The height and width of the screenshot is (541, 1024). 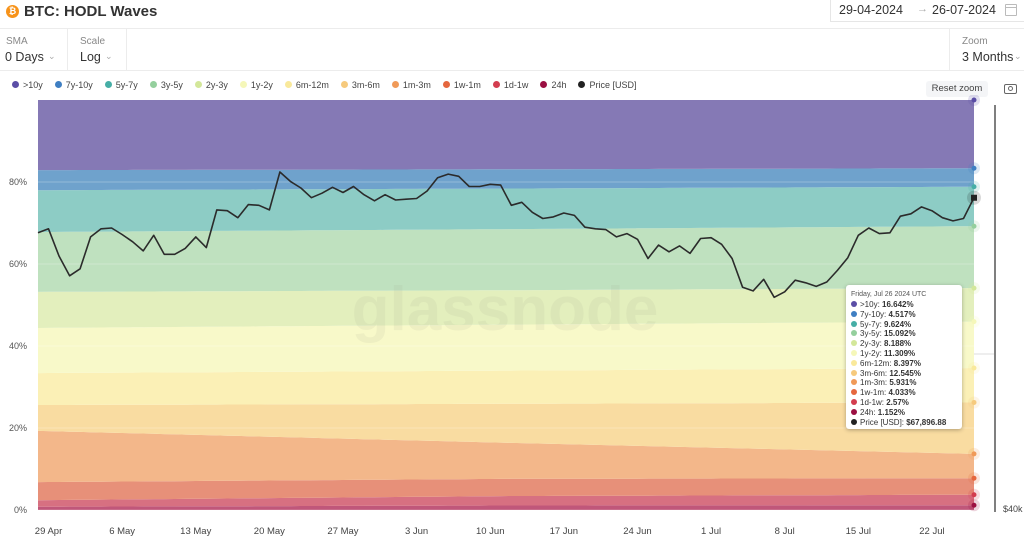 I want to click on x-tick-label: 13 May, so click(x=195, y=531).